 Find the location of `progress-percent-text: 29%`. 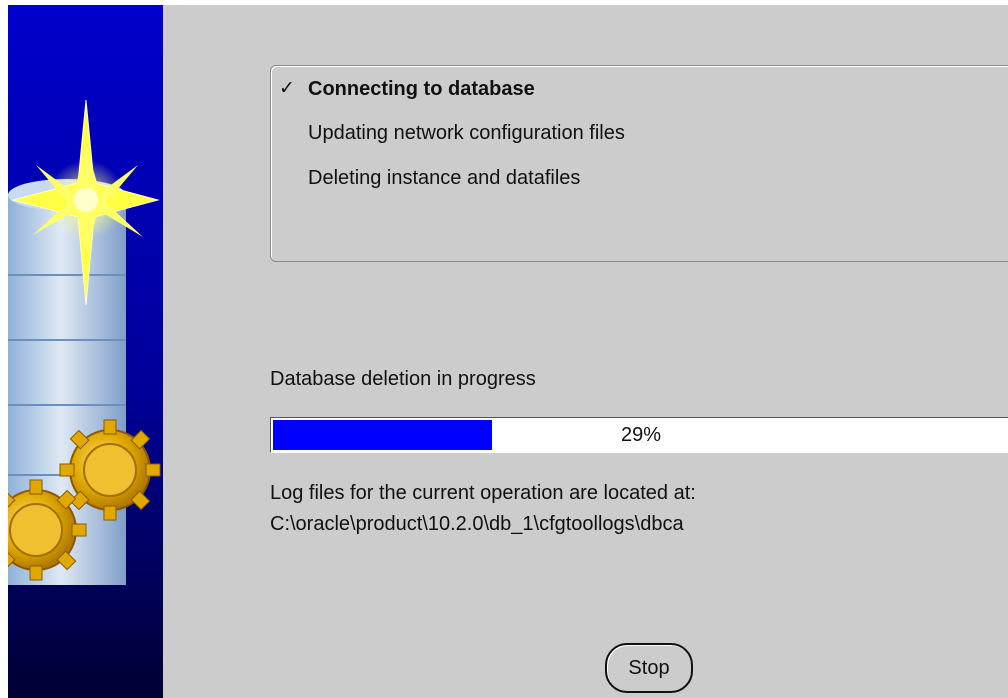

progress-percent-text: 29% is located at coordinates (641, 435).